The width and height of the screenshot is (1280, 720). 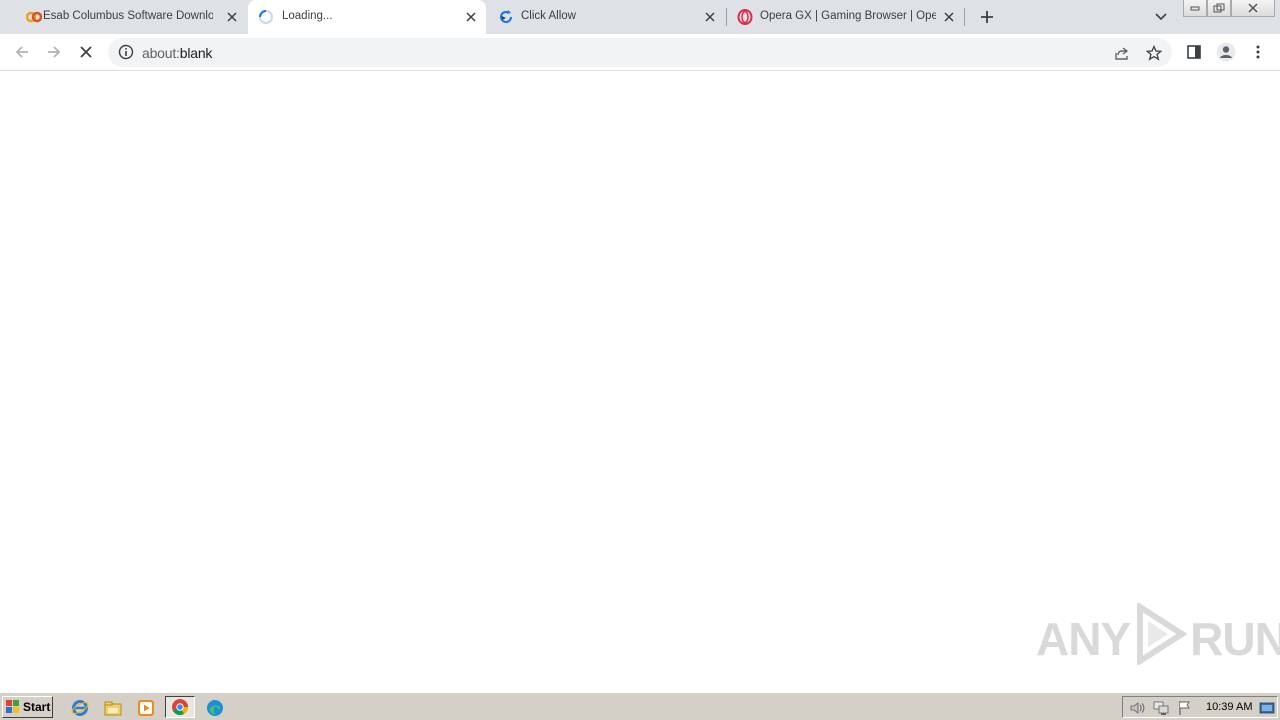 I want to click on new-tab-button, so click(x=987, y=17).